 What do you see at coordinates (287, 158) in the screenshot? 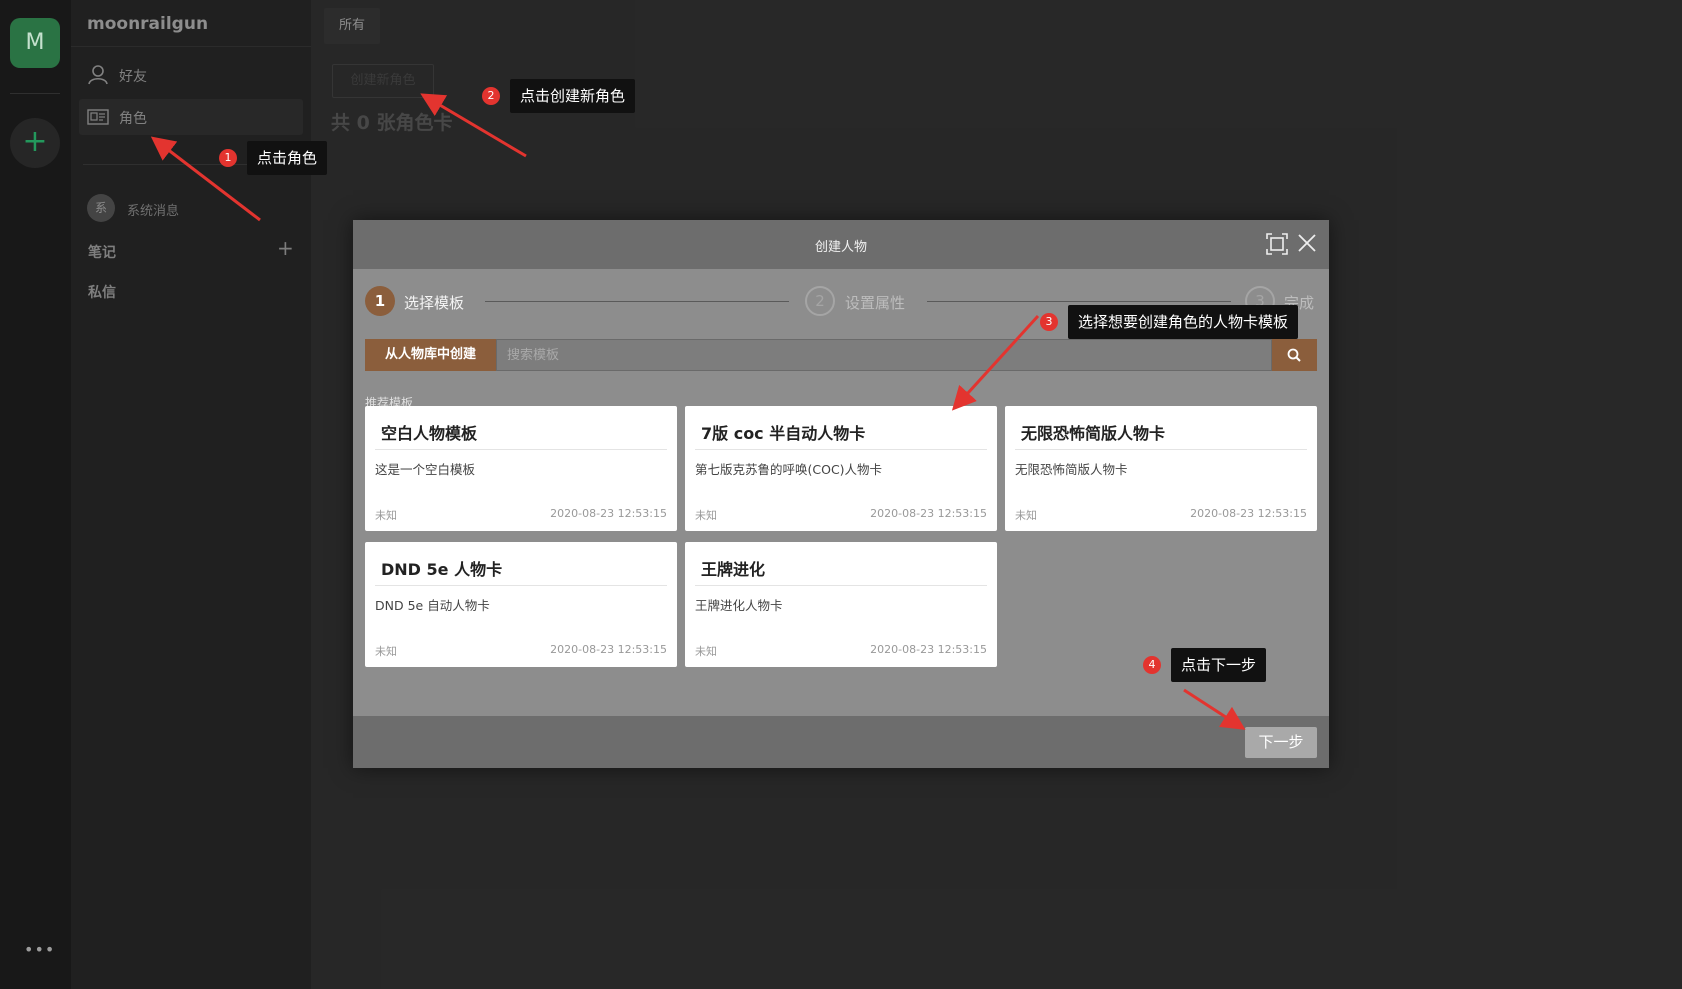
I see `annotation-tooltip-1: 点击角色` at bounding box center [287, 158].